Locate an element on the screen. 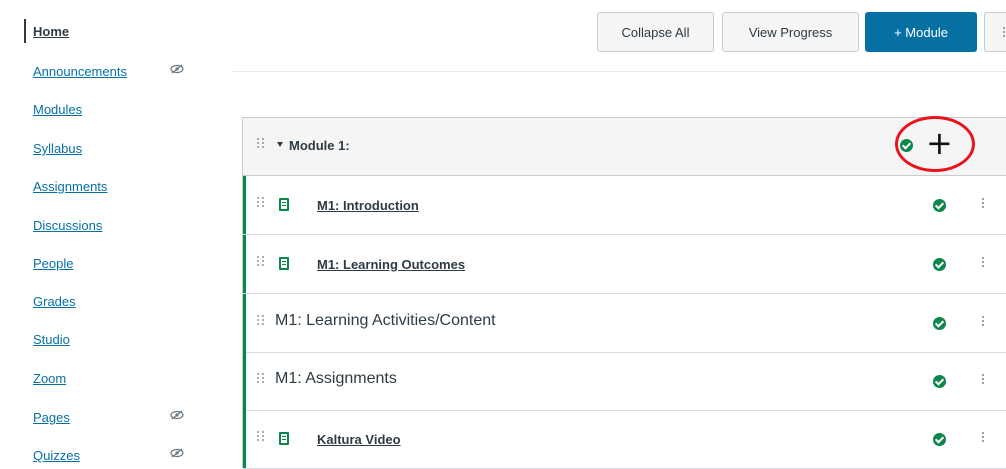 Image resolution: width=1006 pixels, height=469 pixels. active-indicator is located at coordinates (25, 31).